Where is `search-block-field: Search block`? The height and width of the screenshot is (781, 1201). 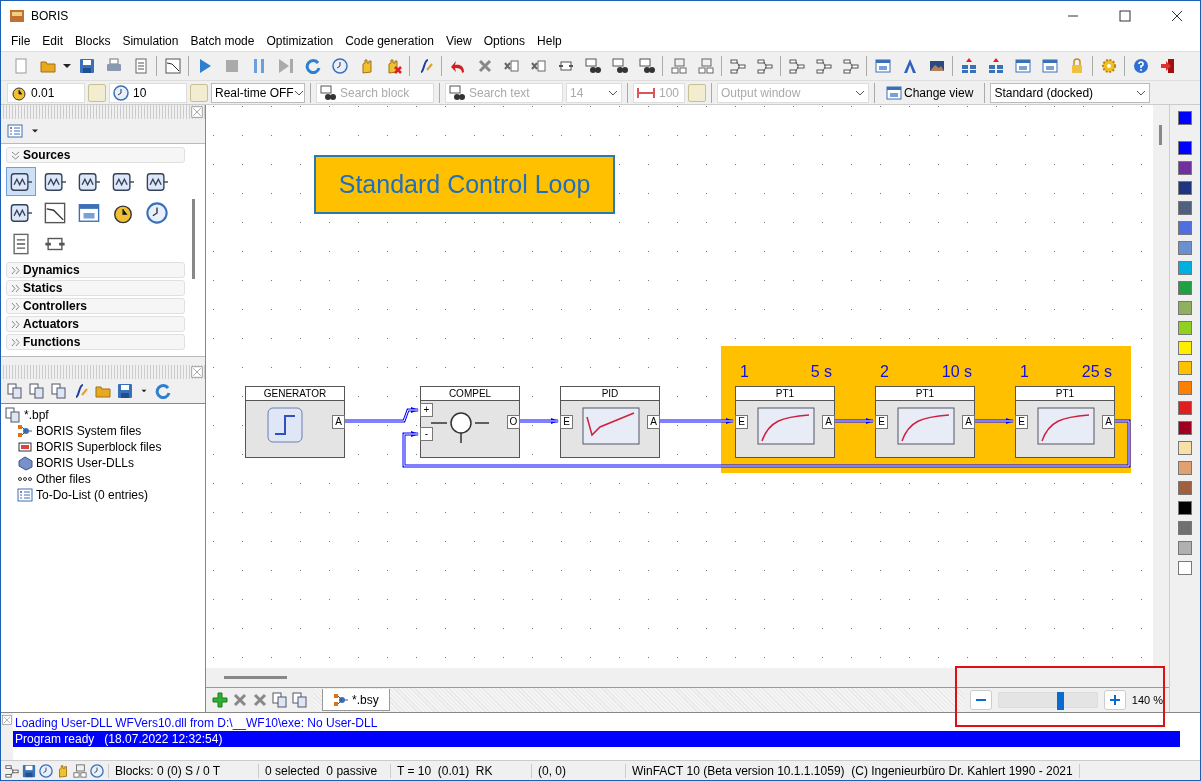
search-block-field: Search block is located at coordinates (375, 92).